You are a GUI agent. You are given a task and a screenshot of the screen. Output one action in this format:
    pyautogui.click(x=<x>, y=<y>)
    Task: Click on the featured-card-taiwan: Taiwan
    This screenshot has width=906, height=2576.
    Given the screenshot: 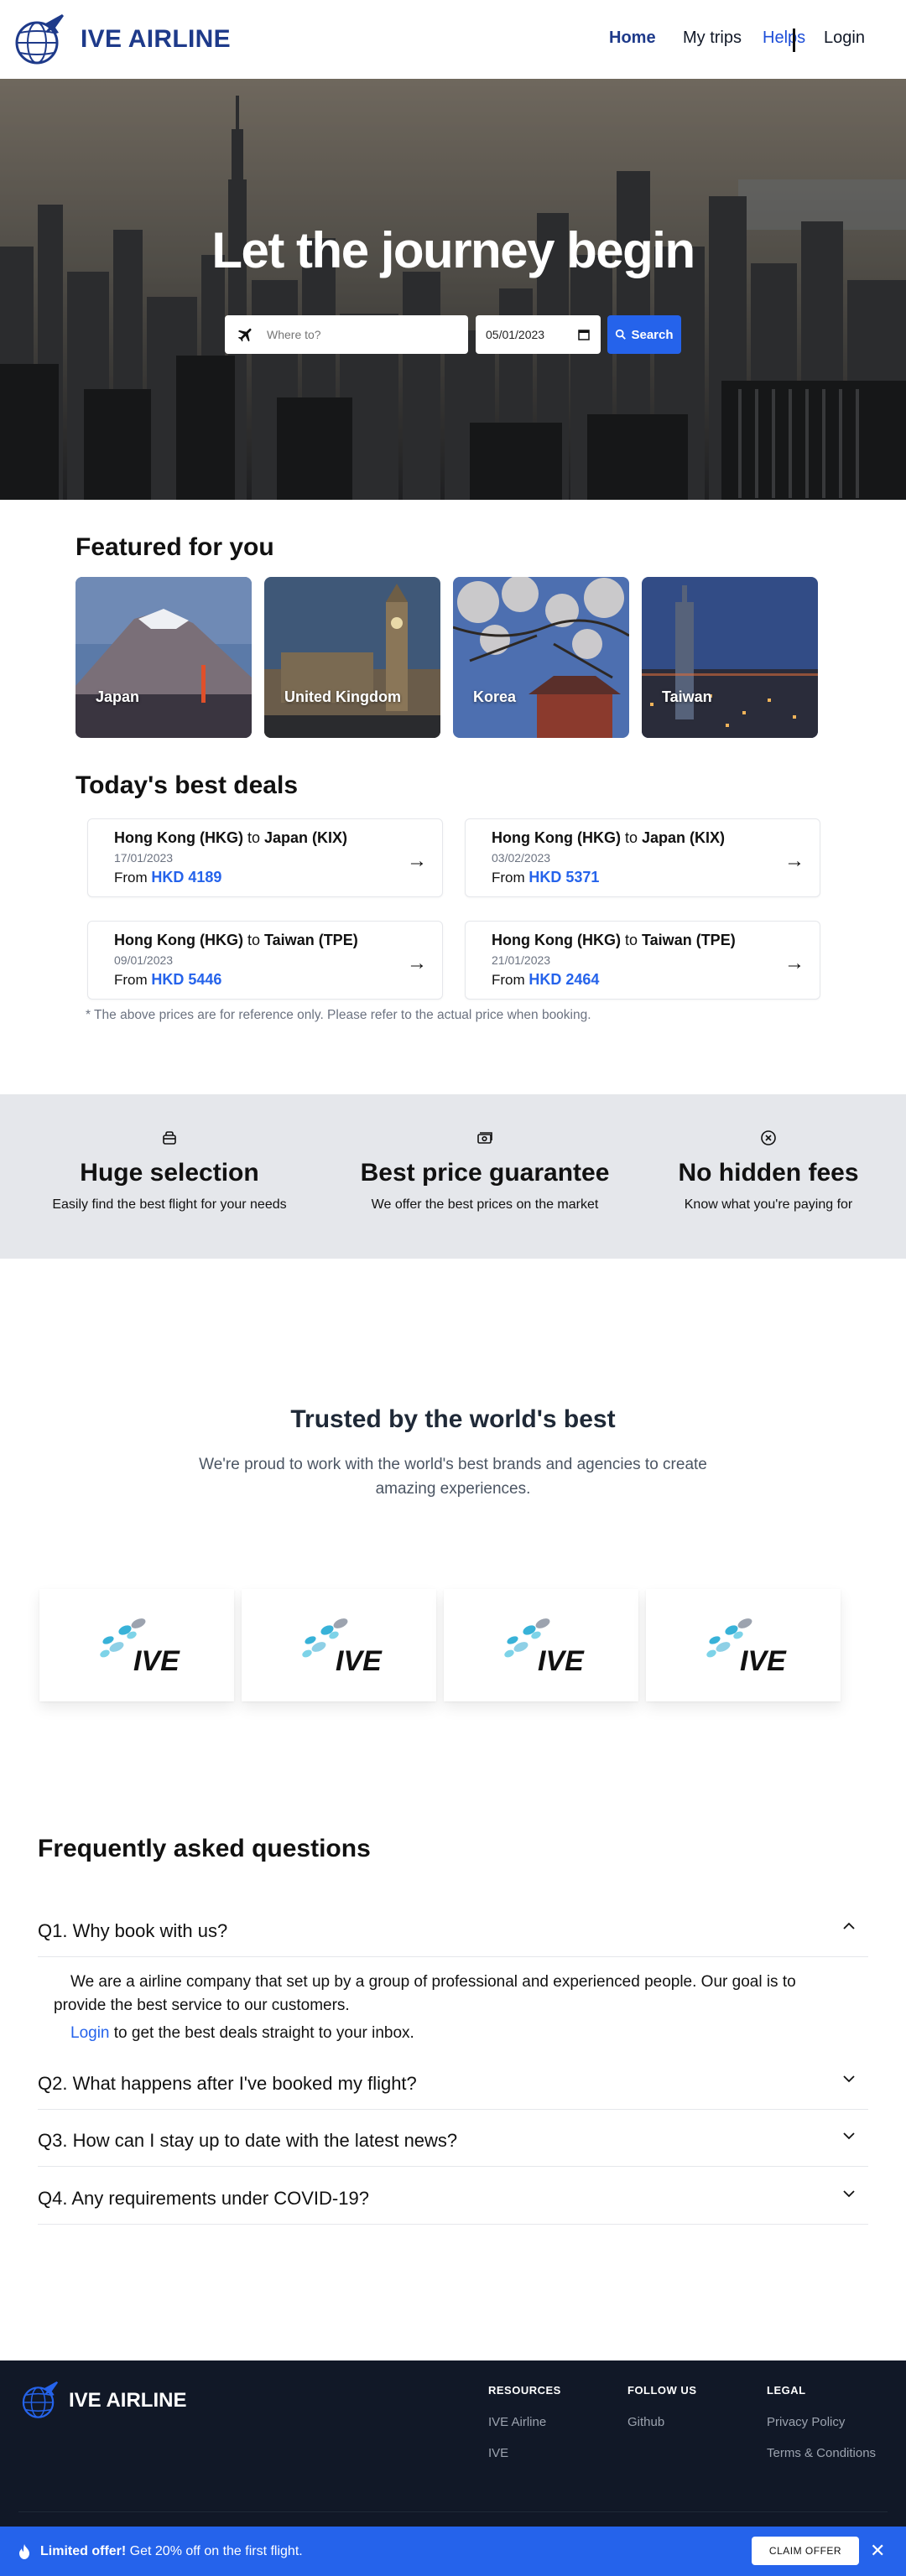 What is the action you would take?
    pyautogui.click(x=730, y=657)
    